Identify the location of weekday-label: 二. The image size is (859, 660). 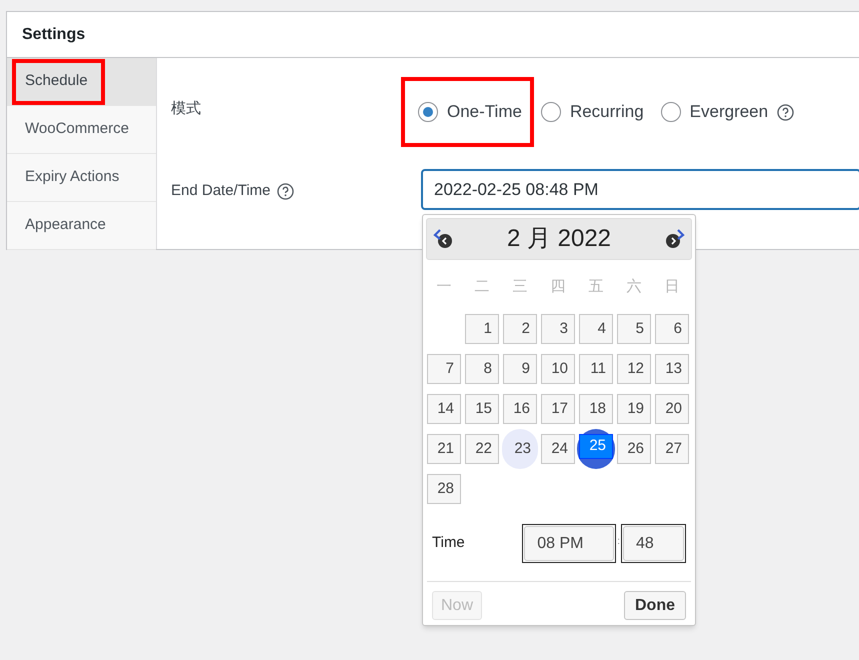
(482, 287).